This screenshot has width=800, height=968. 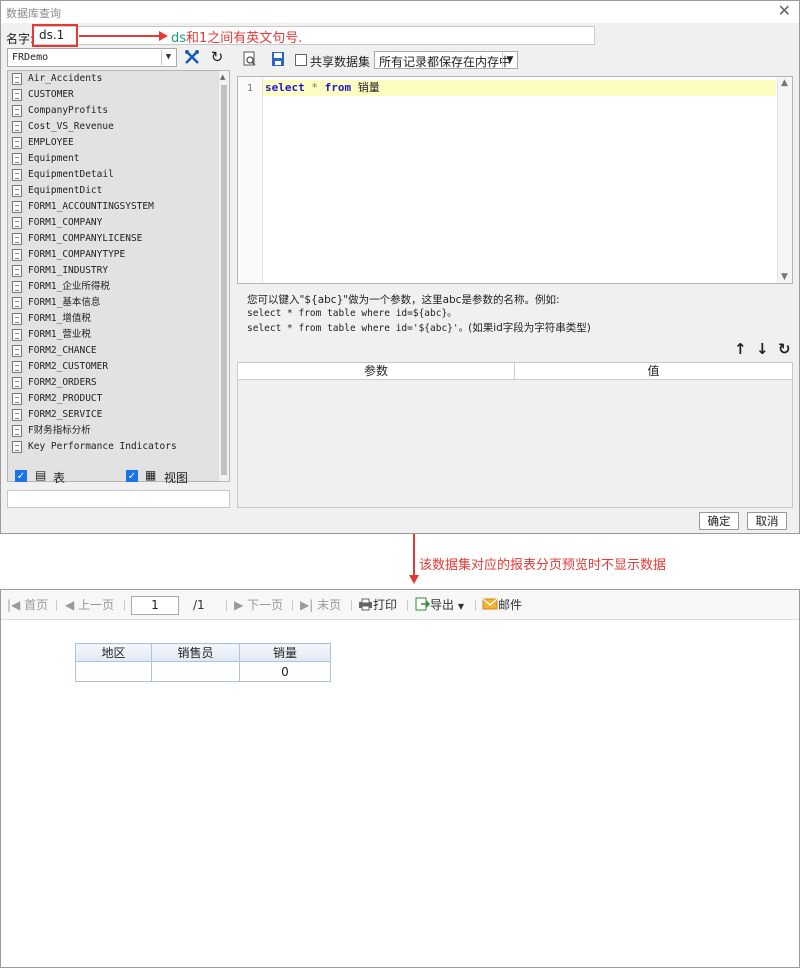 I want to click on middle-annotation: 该数据集对应的报表分页预览时不显示数据, so click(x=543, y=565).